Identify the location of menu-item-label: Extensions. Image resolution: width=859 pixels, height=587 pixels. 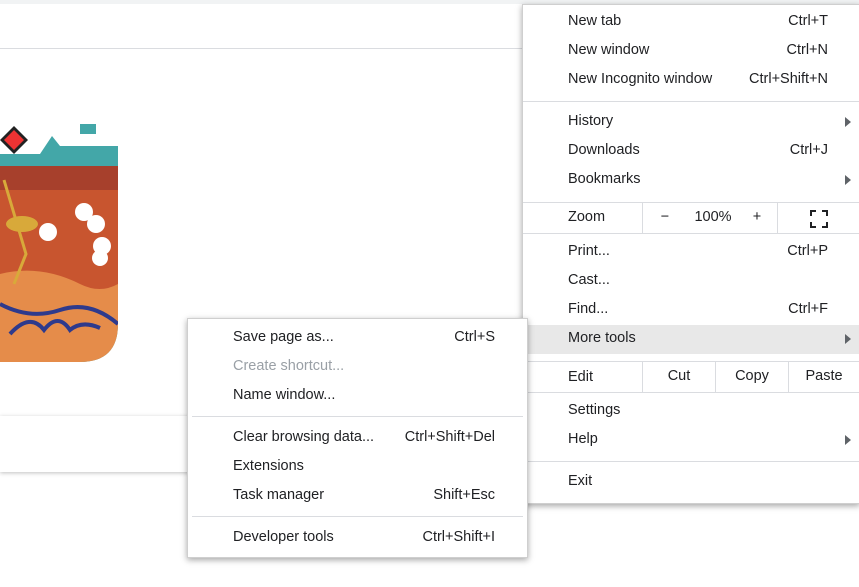
(268, 466).